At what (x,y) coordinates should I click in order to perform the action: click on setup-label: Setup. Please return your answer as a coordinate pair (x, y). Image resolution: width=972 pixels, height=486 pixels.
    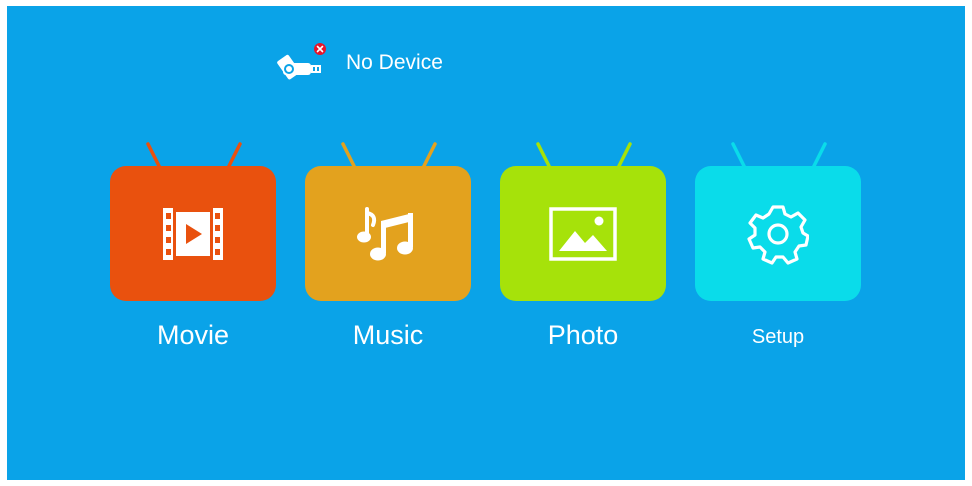
    Looking at the image, I should click on (778, 337).